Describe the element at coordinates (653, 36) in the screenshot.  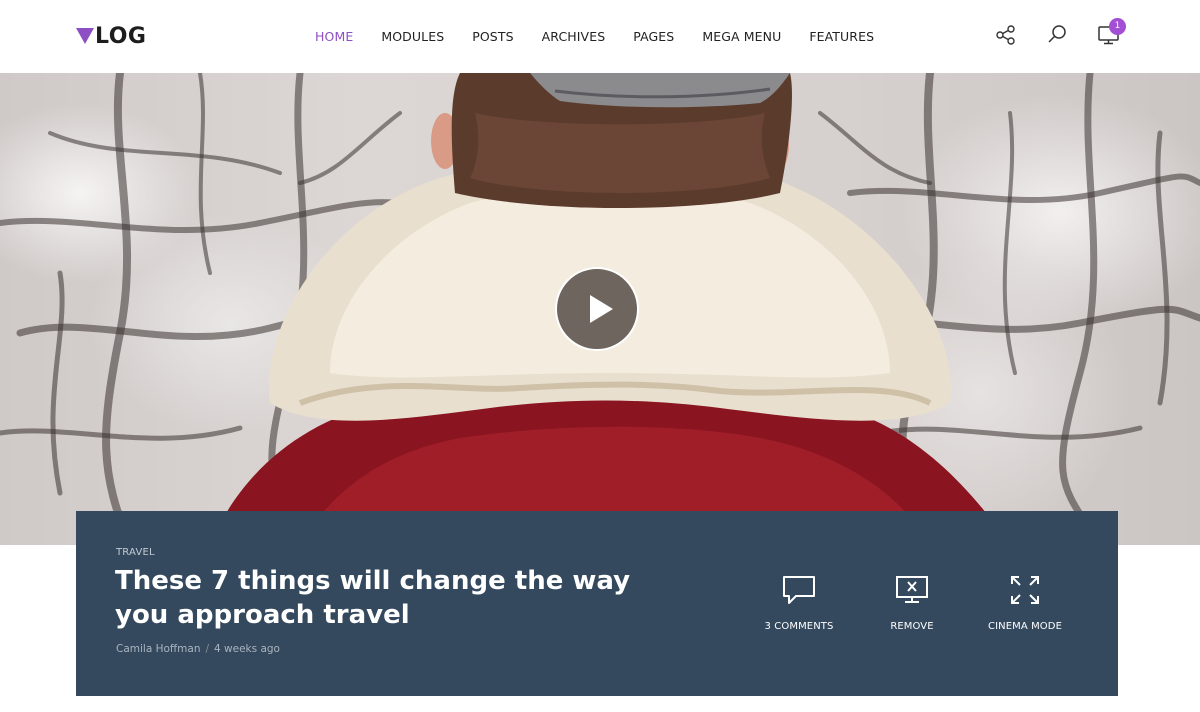
I see `nav-pages: PAGES` at that location.